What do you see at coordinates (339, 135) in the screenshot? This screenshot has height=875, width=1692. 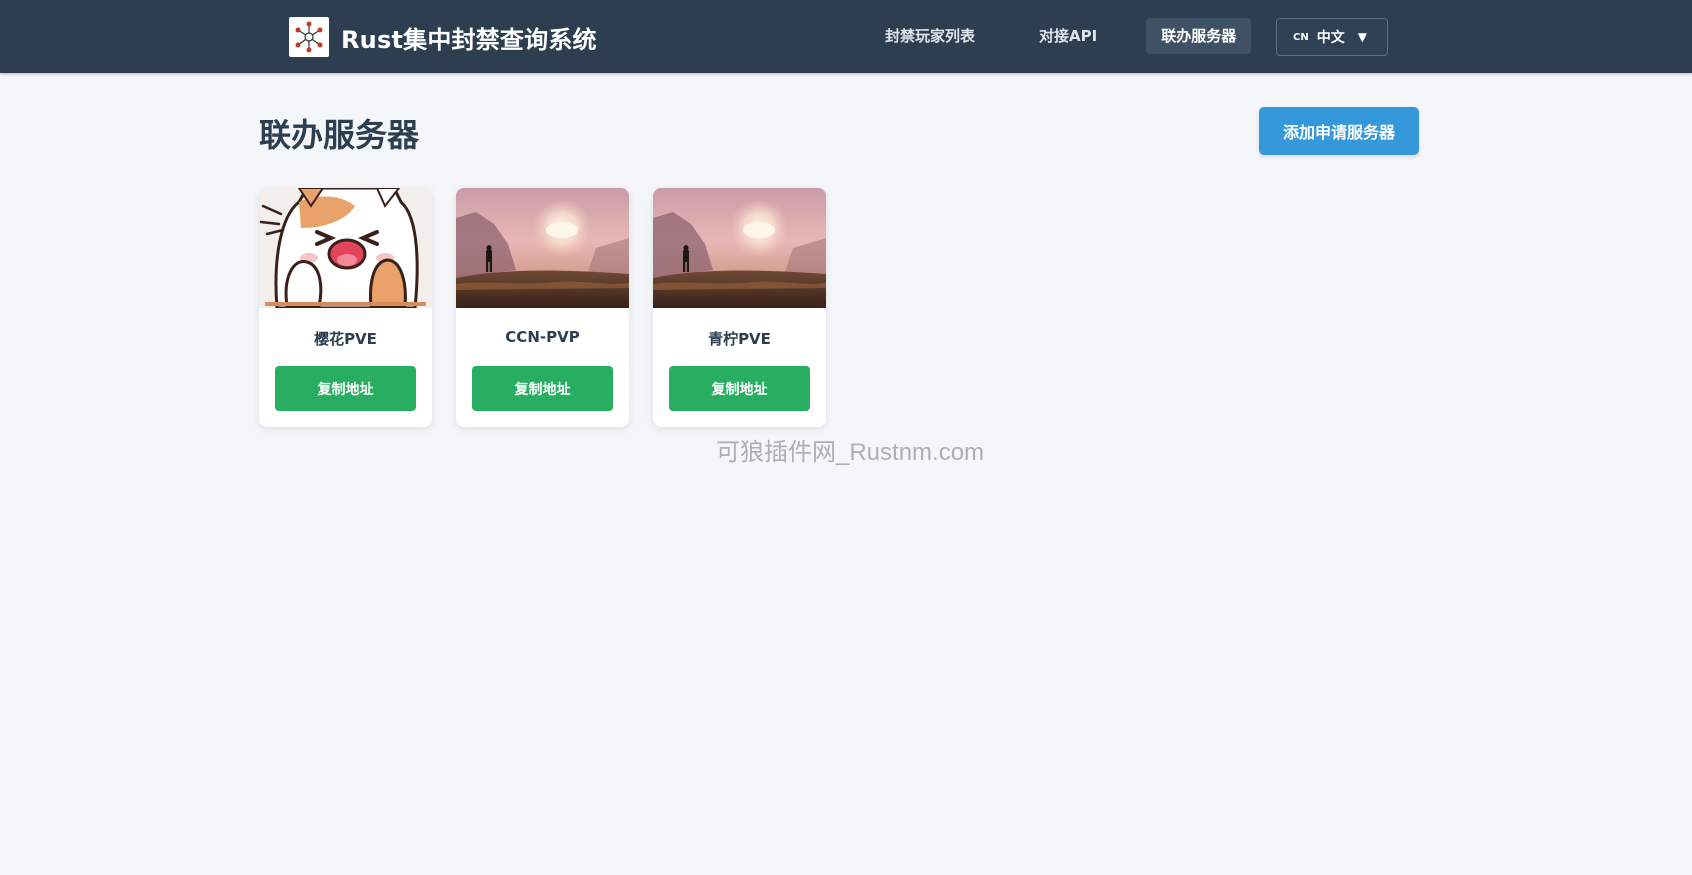 I see `page-title: 联办服务器` at bounding box center [339, 135].